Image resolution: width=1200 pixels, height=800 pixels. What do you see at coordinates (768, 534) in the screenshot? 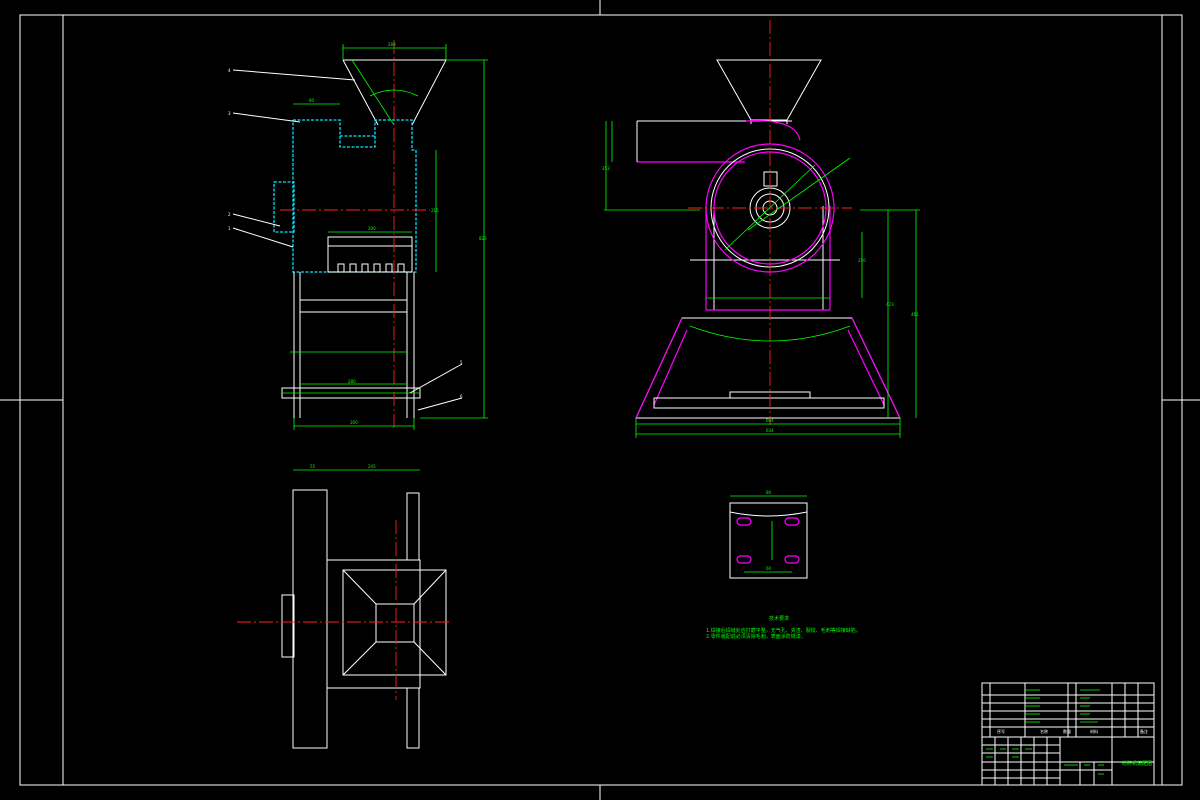
I see `base-plate-detail: 80 60` at bounding box center [768, 534].